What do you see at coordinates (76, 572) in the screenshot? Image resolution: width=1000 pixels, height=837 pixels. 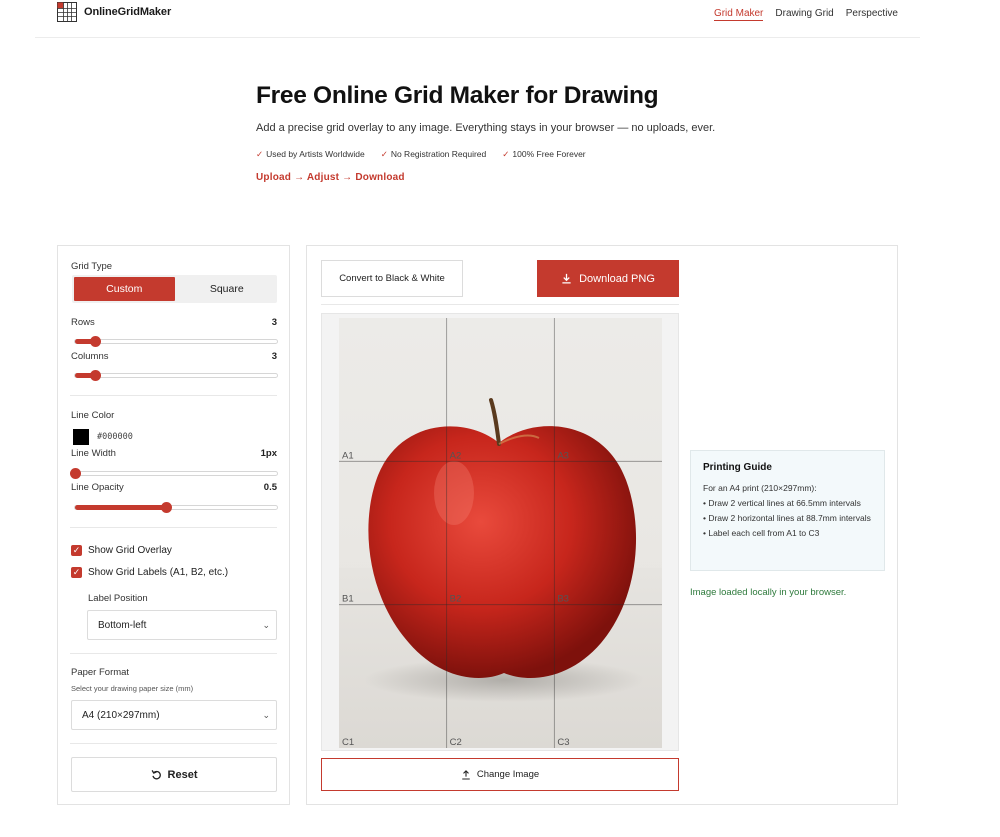 I see `show-labels-checkbox: ✓` at bounding box center [76, 572].